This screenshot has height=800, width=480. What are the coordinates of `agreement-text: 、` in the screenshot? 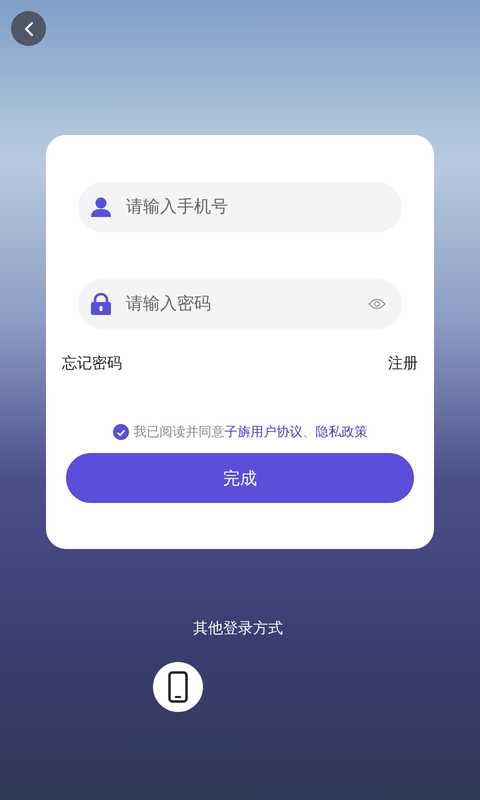 It's located at (309, 432).